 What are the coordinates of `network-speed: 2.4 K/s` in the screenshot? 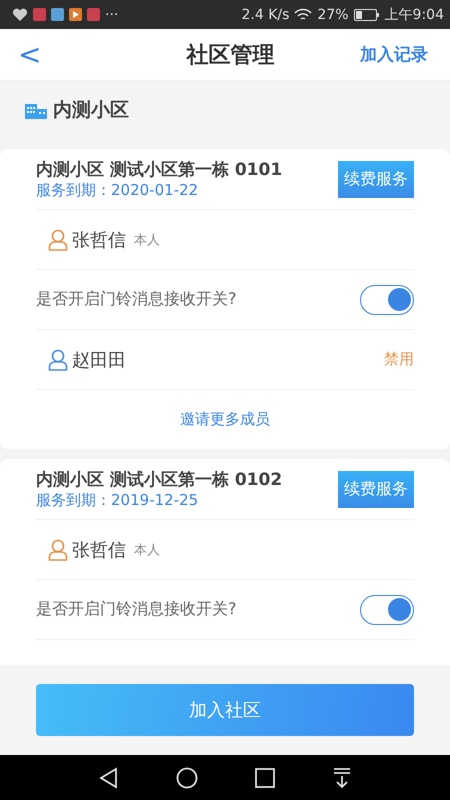 It's located at (266, 14).